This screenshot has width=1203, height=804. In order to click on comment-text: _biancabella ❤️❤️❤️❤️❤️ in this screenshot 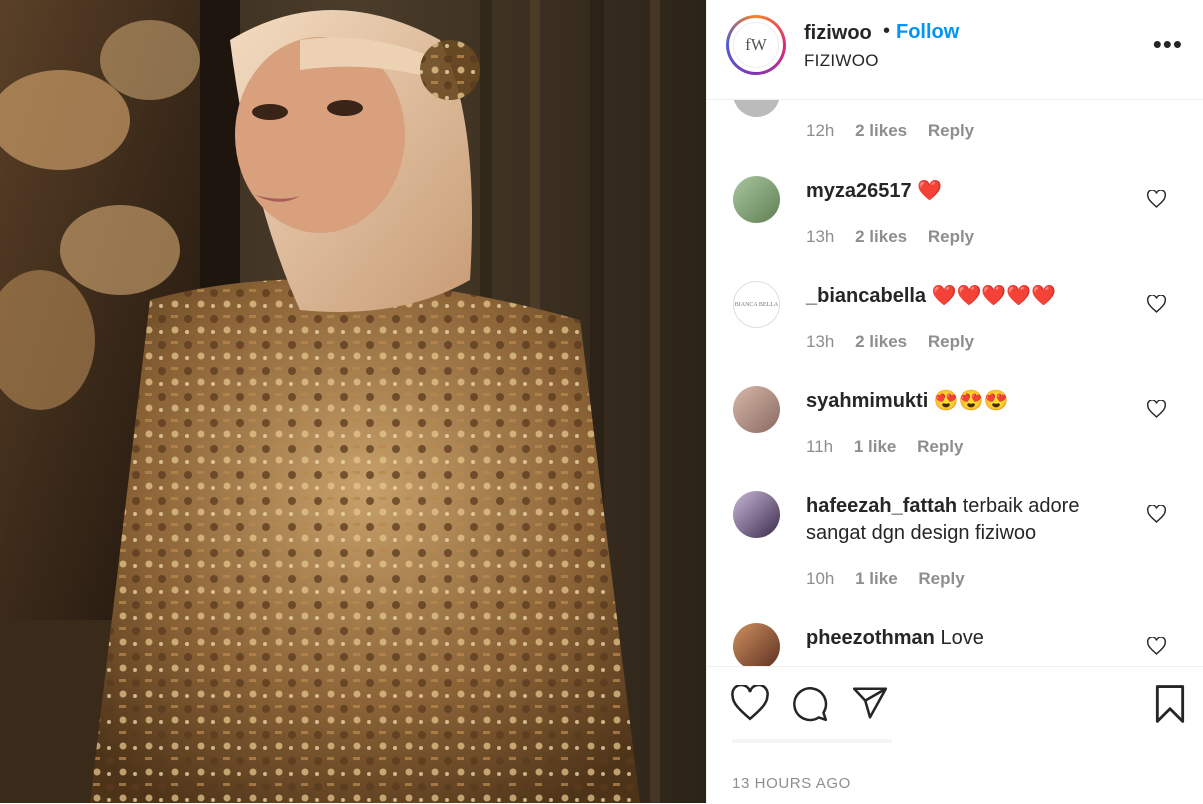, I will do `click(966, 296)`.